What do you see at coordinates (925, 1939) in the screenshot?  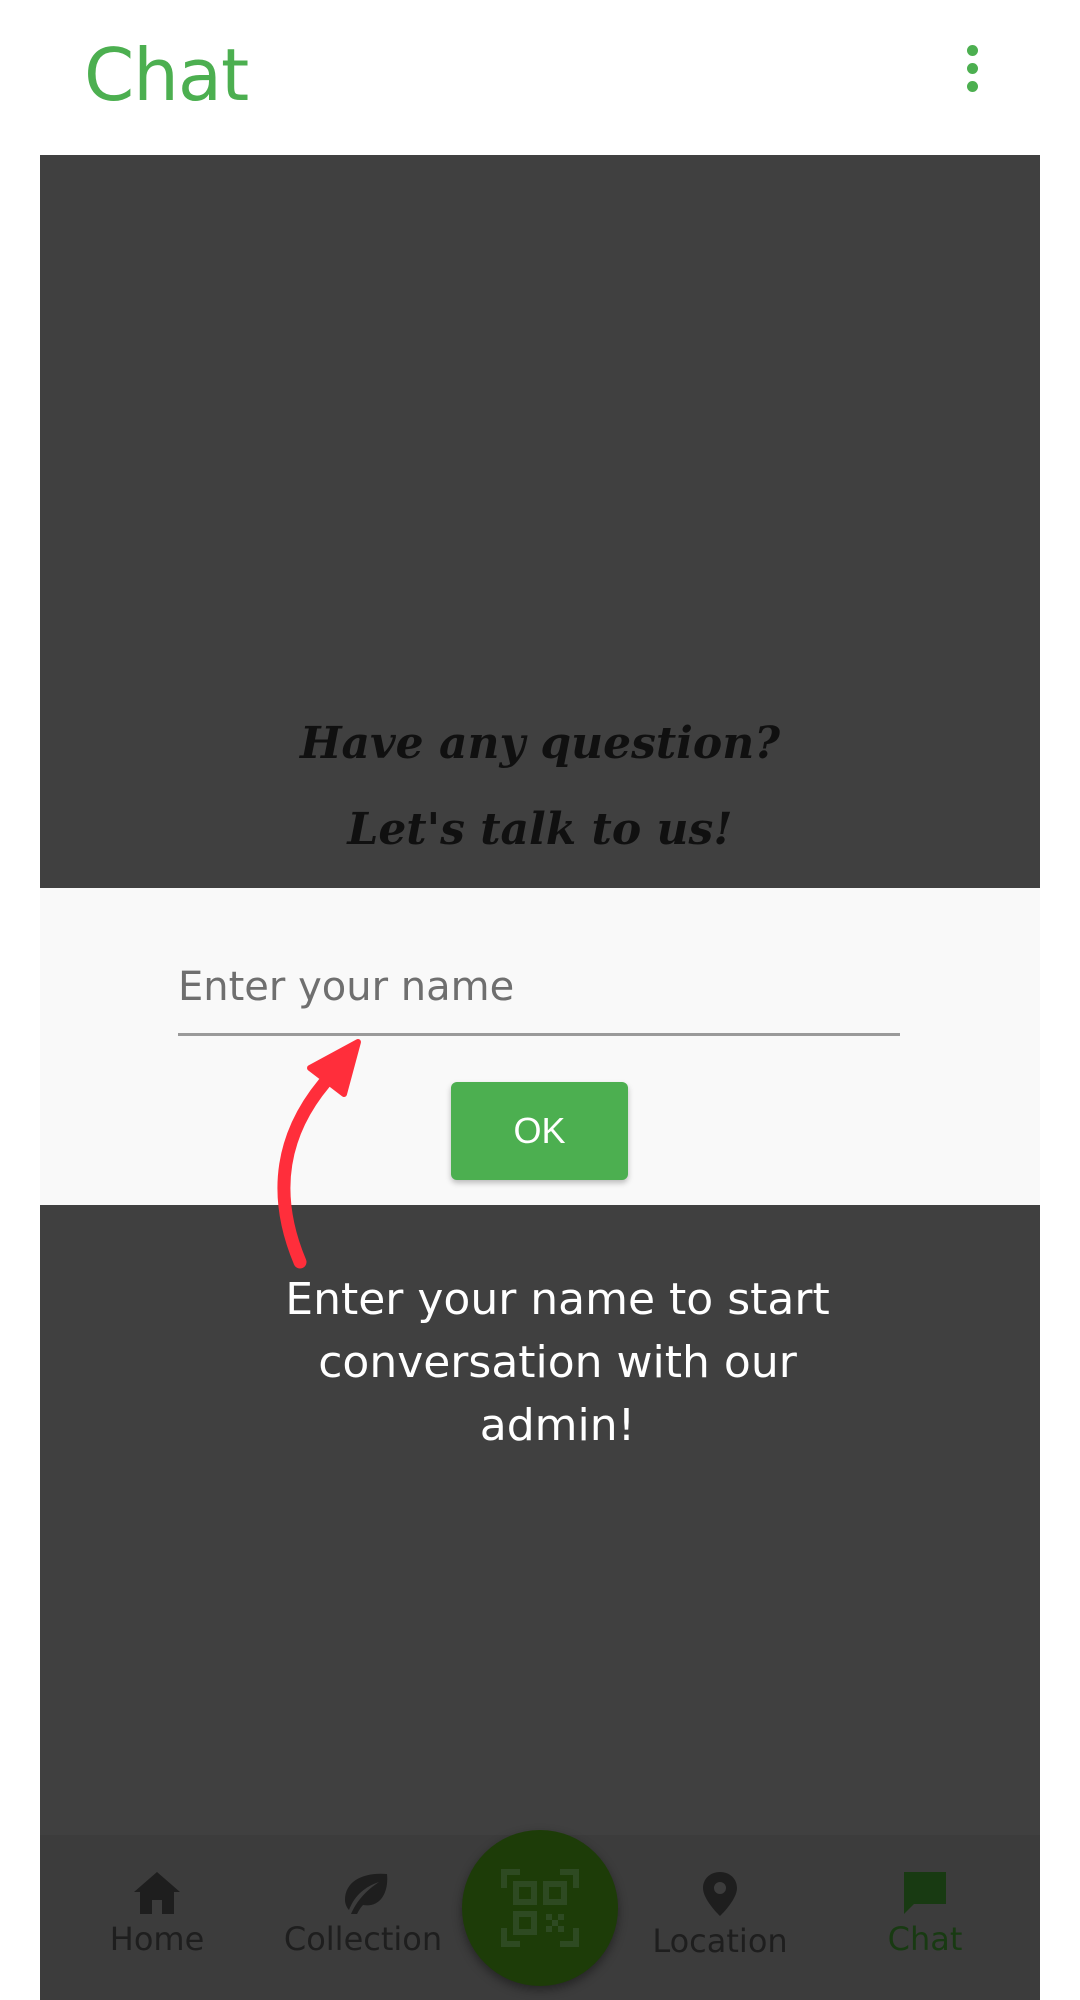 I see `nav-label-chat: Chat` at bounding box center [925, 1939].